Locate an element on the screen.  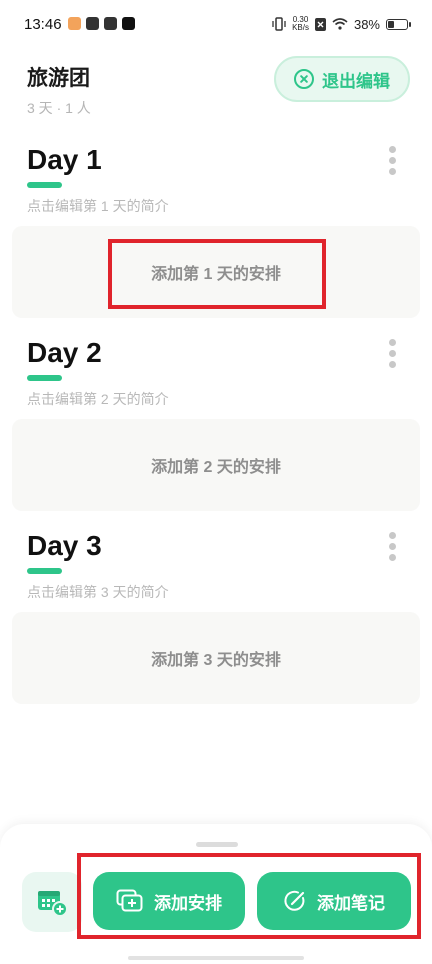
status-right: 0.30 KB/s 38% is located at coordinates (341, 23).